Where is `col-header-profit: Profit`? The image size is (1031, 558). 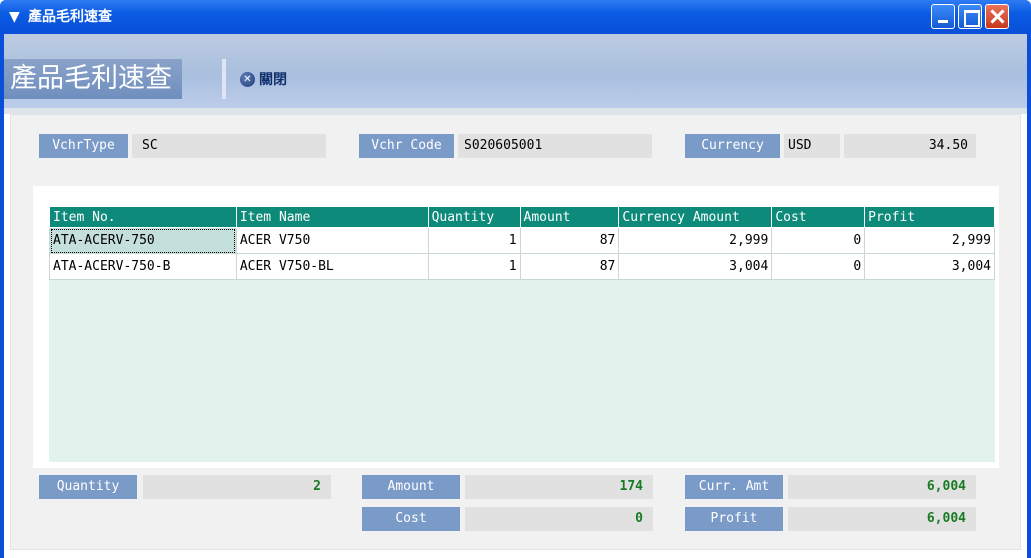
col-header-profit: Profit is located at coordinates (929, 217).